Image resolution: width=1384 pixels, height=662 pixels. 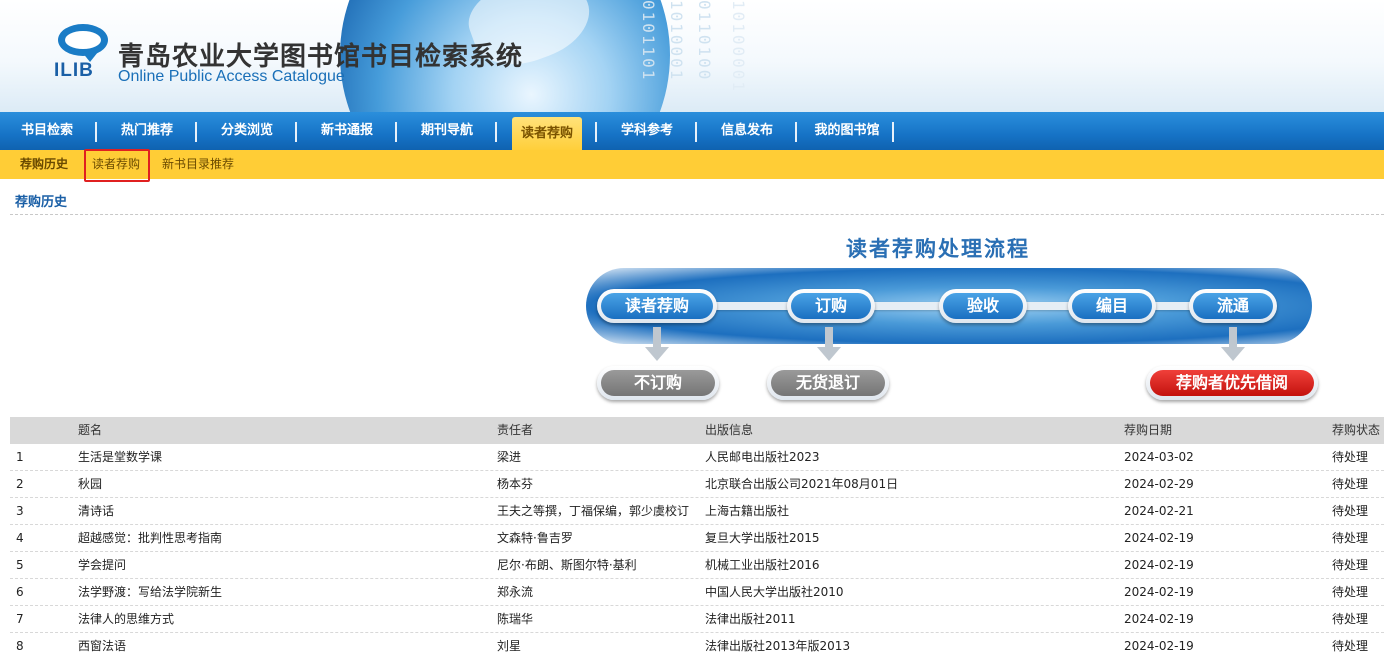 What do you see at coordinates (117, 165) in the screenshot?
I see `highlight-box` at bounding box center [117, 165].